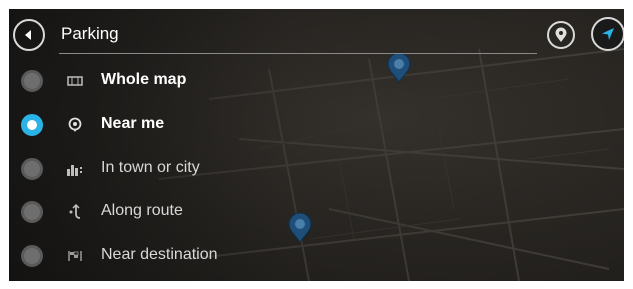  What do you see at coordinates (75, 169) in the screenshot?
I see `city-icon` at bounding box center [75, 169].